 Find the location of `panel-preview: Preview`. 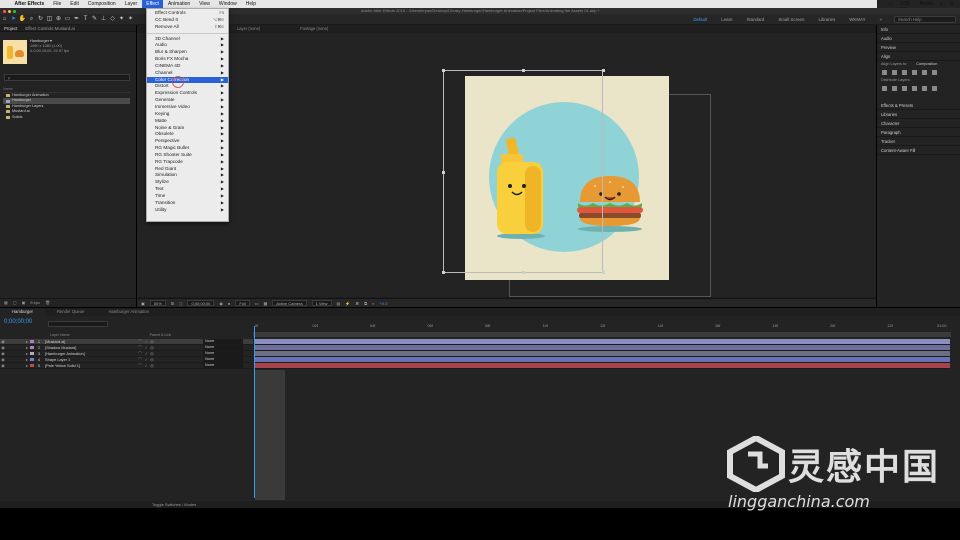

panel-preview: Preview is located at coordinates (918, 47).